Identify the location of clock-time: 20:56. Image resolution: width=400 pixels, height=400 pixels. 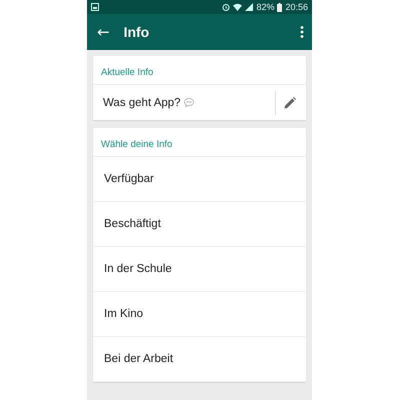
(296, 7).